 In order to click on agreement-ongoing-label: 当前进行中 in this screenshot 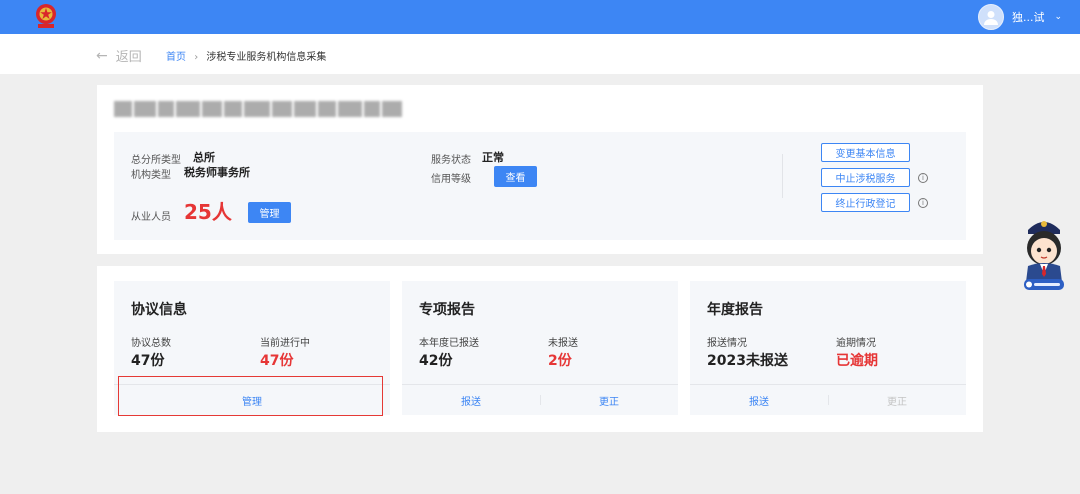, I will do `click(285, 343)`.